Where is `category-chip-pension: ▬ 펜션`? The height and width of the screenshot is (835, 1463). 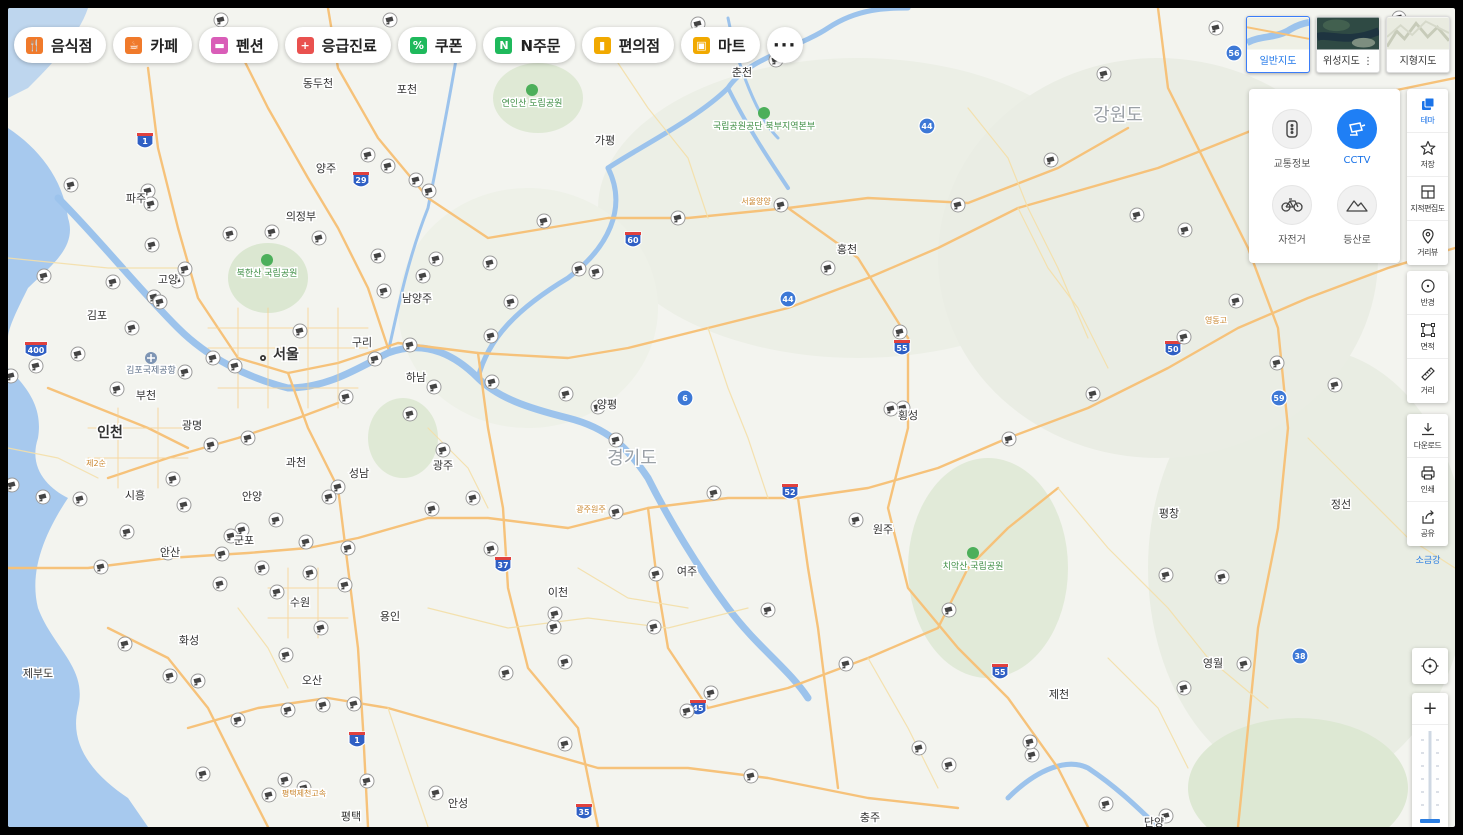
category-chip-pension: ▬ 펜션 is located at coordinates (238, 45).